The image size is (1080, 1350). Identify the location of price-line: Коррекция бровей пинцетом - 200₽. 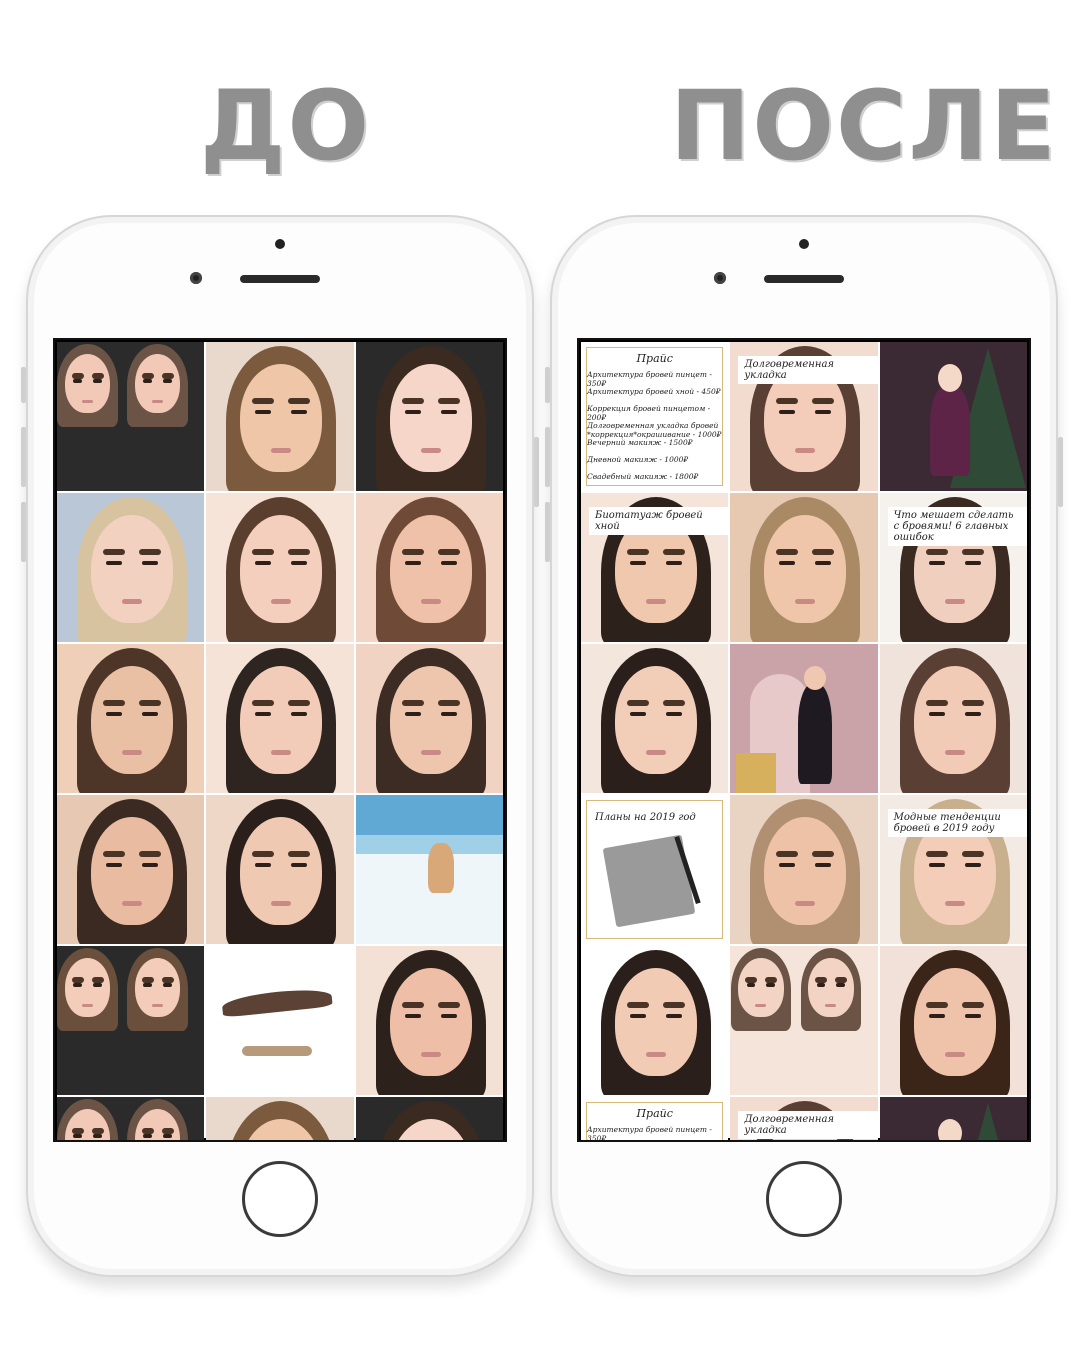
(649, 413).